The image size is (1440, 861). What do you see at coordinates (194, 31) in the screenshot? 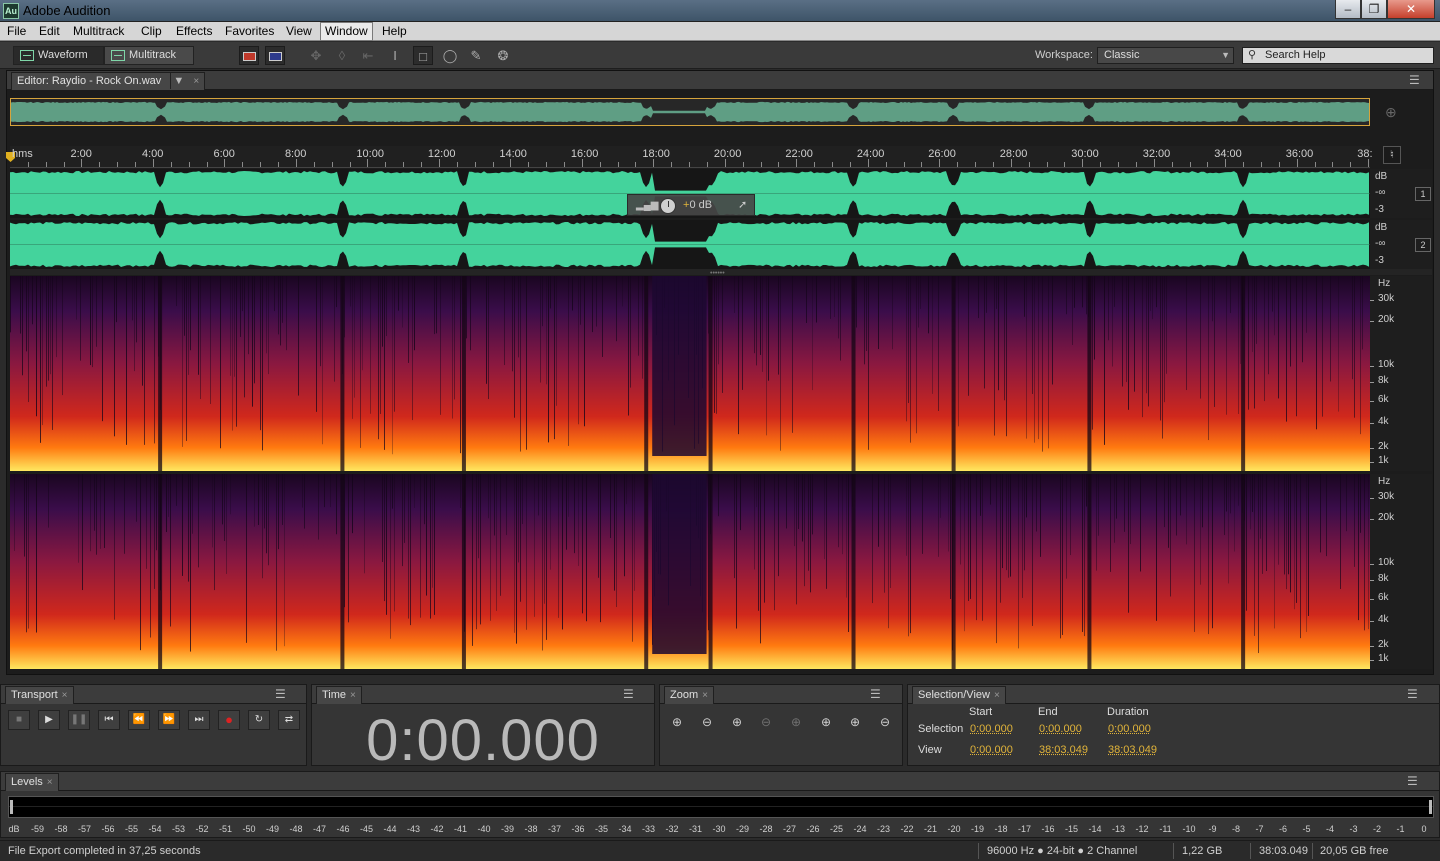
I see `menu-effects: Effects` at bounding box center [194, 31].